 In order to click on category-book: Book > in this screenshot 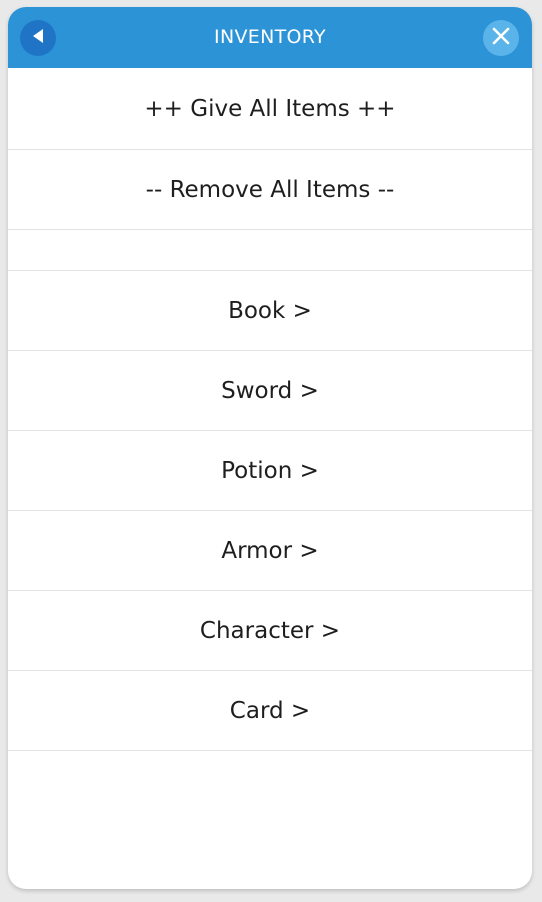, I will do `click(270, 311)`.